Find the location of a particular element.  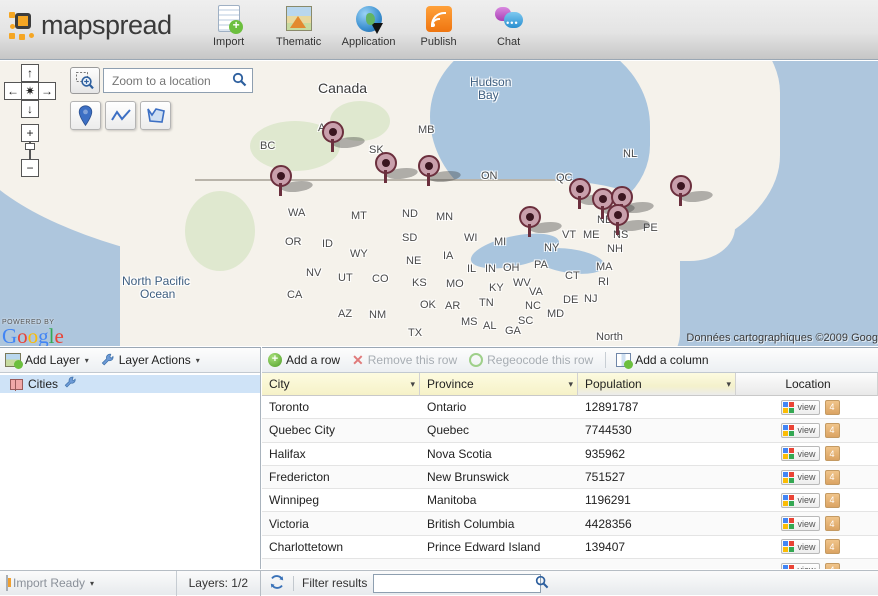

mapspread-logo-icon is located at coordinates (23, 26).